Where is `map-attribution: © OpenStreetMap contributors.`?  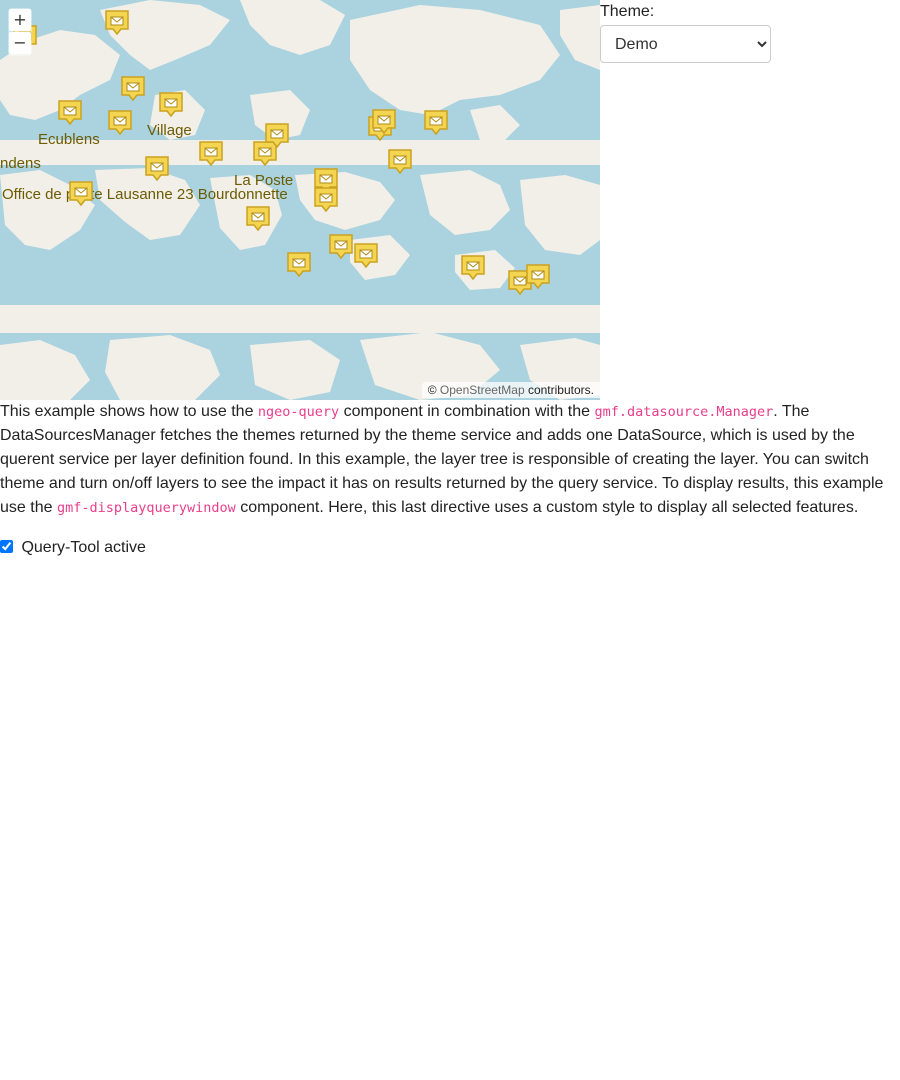
map-attribution: © OpenStreetMap contributors. is located at coordinates (510, 390).